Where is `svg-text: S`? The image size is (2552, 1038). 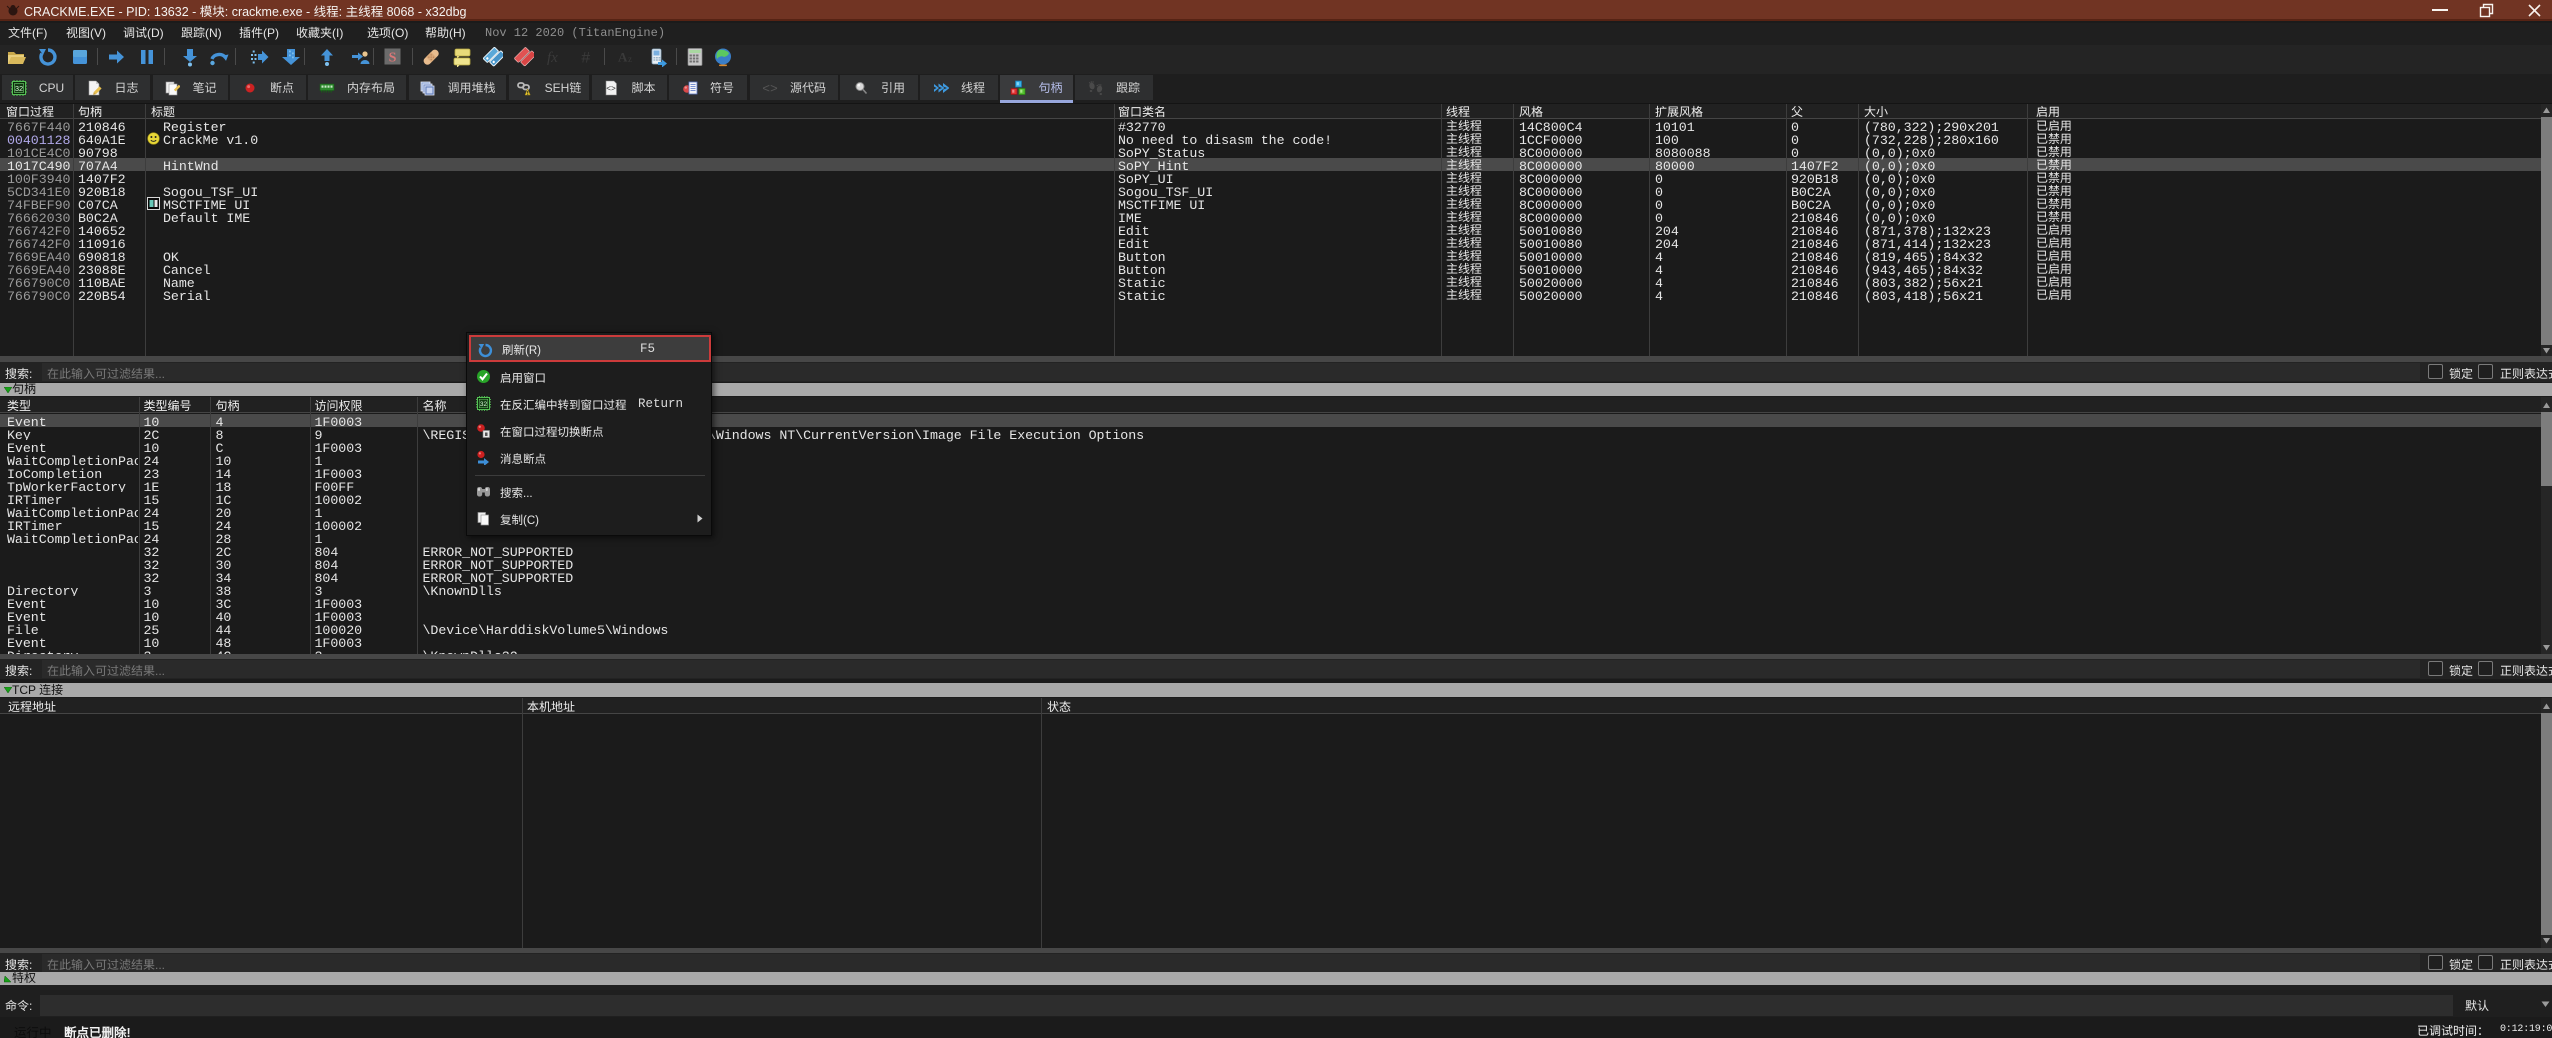 svg-text: S is located at coordinates (393, 58).